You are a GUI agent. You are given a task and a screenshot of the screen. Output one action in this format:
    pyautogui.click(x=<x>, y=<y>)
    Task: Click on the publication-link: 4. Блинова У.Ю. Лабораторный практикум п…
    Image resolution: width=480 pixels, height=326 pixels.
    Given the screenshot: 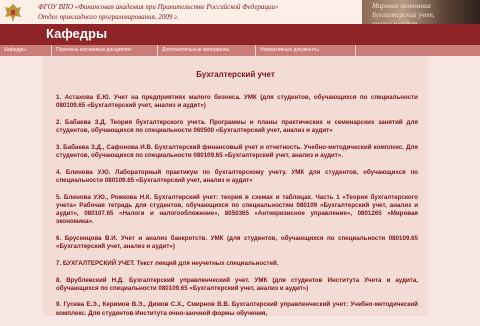 What is the action you would take?
    pyautogui.click(x=237, y=177)
    